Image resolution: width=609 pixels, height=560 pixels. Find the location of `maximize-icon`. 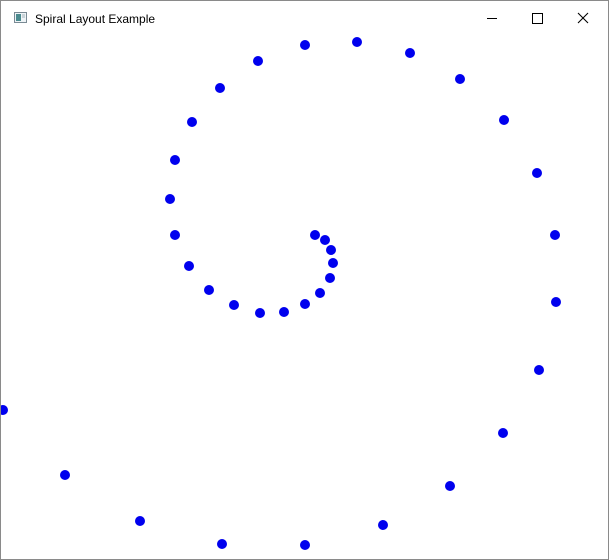

maximize-icon is located at coordinates (537, 18).